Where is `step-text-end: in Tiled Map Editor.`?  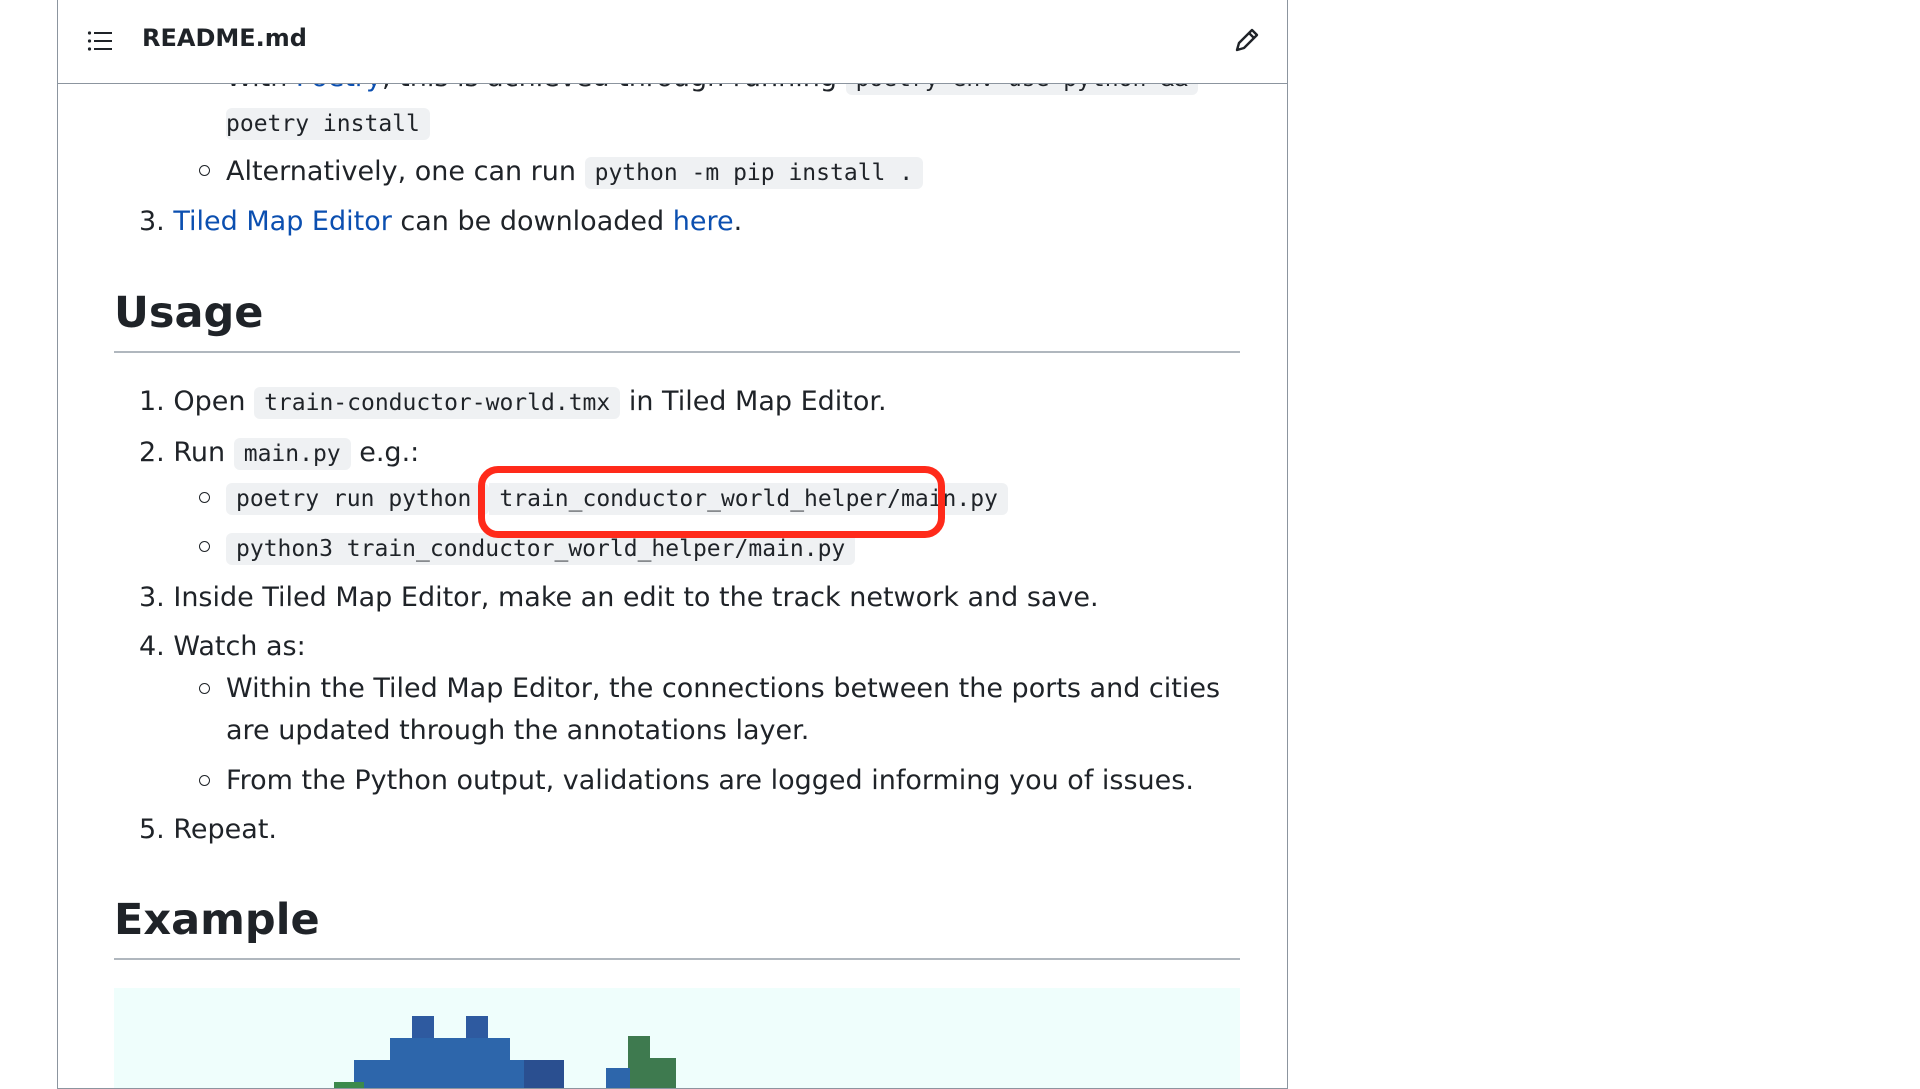
step-text-end: in Tiled Map Editor. is located at coordinates (753, 401).